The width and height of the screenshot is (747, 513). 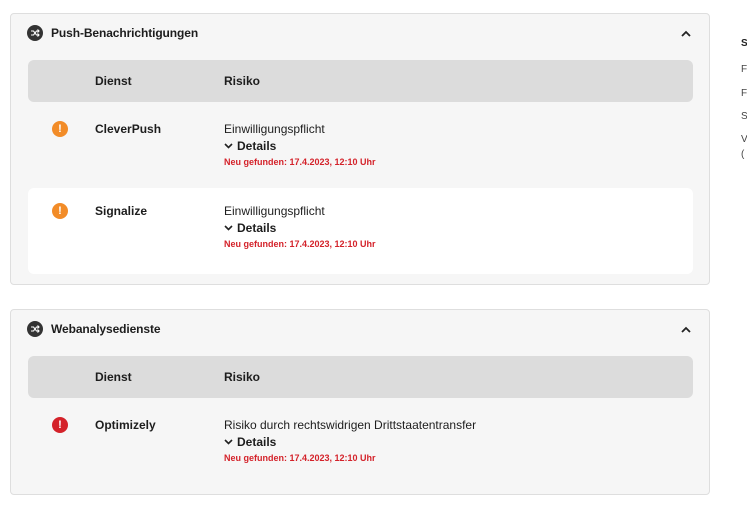 What do you see at coordinates (125, 33) in the screenshot?
I see `section-title: Push-Benachrichtigungen` at bounding box center [125, 33].